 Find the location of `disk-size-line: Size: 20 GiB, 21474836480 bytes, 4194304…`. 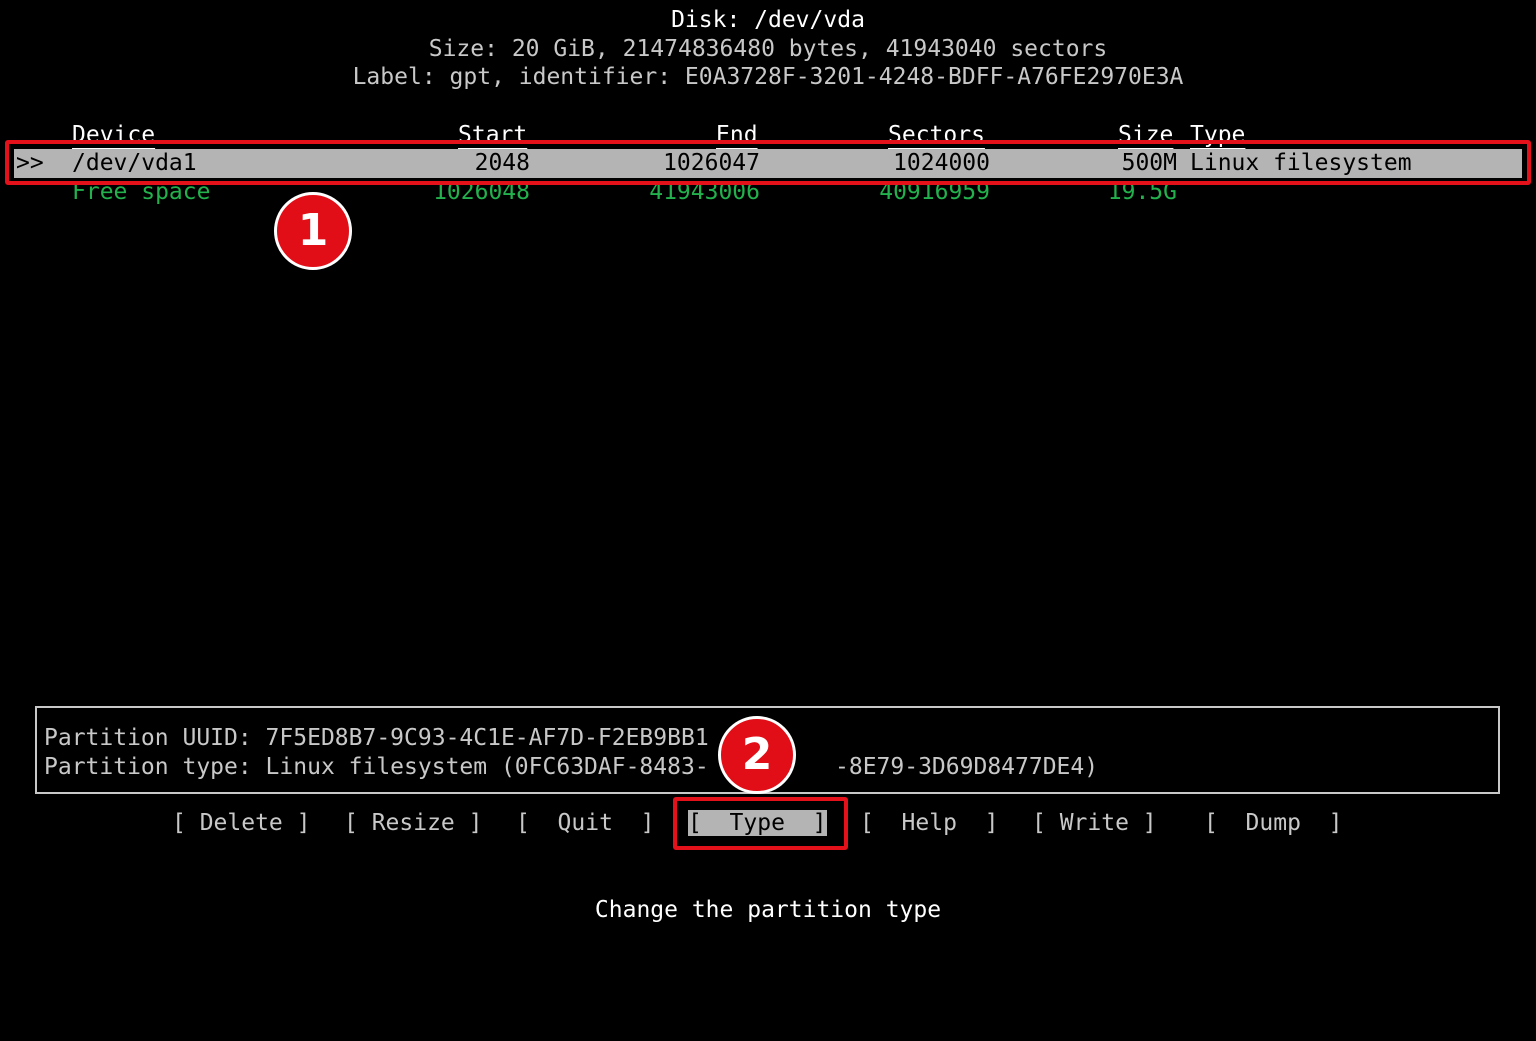

disk-size-line: Size: 20 GiB, 21474836480 bytes, 4194304… is located at coordinates (768, 49).